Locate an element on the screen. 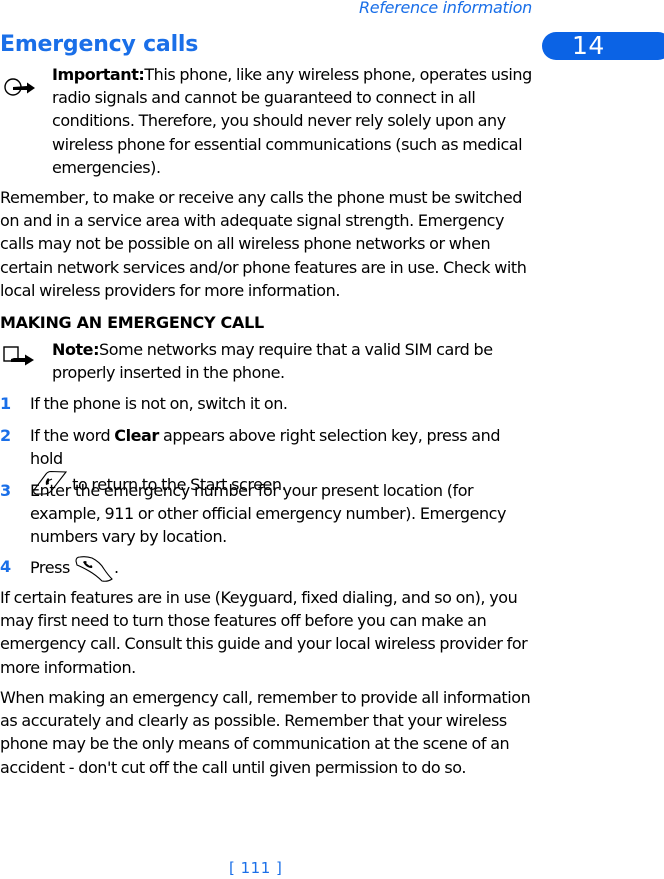  chapter-badge: 14 is located at coordinates (603, 46).